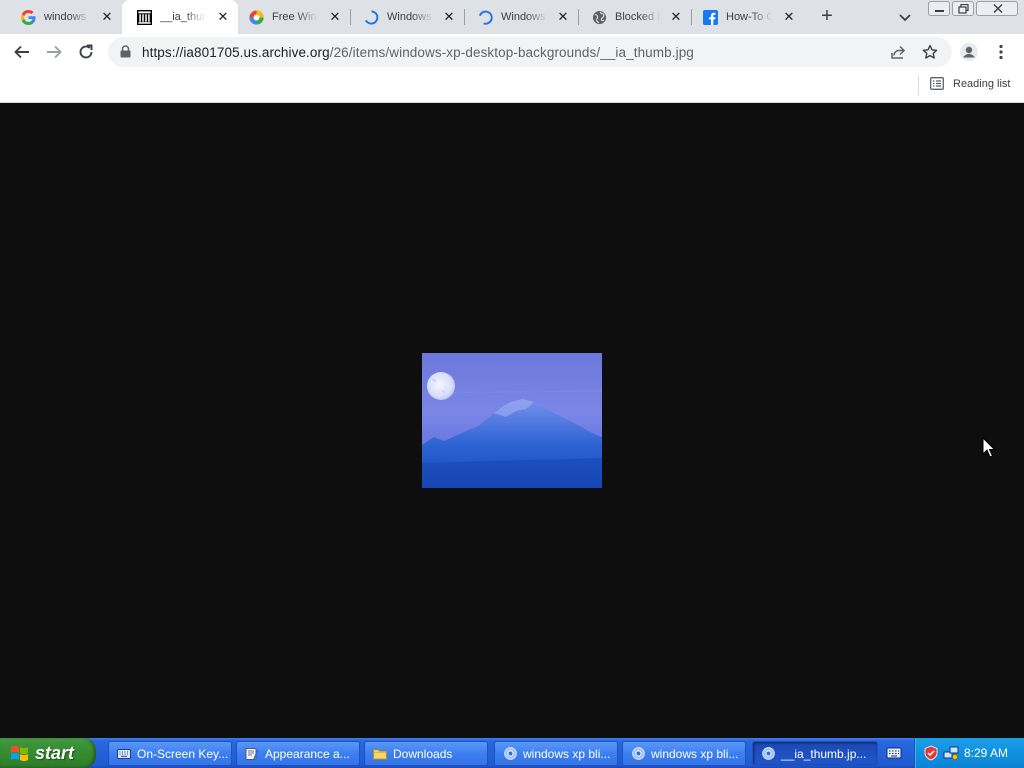  I want to click on globe-icon, so click(599, 17).